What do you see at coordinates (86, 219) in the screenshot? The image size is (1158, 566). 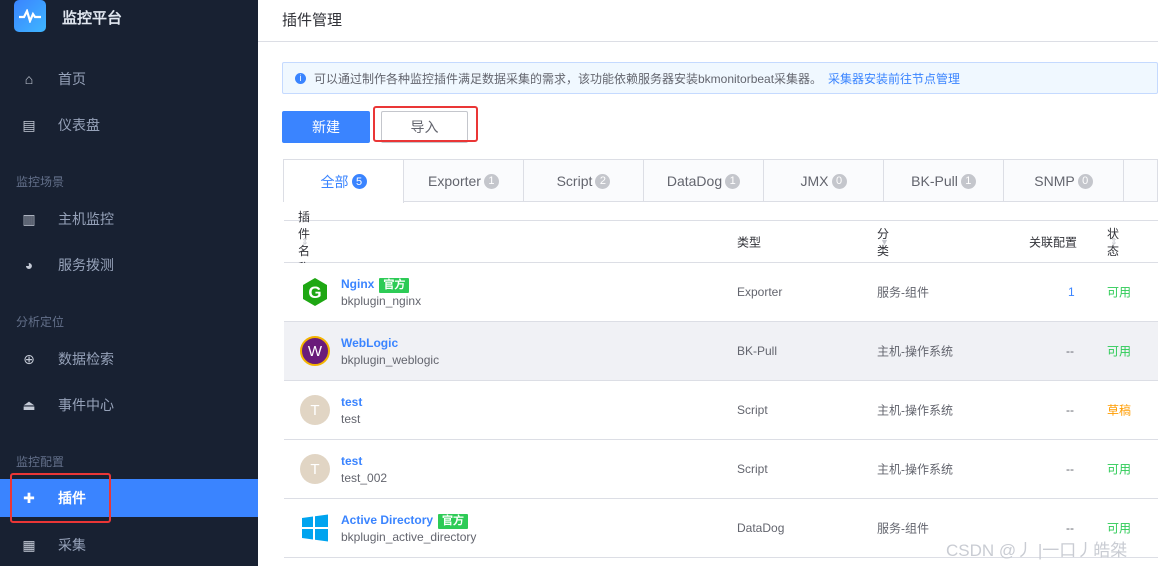 I see `sidebar-item-label: 主机监控` at bounding box center [86, 219].